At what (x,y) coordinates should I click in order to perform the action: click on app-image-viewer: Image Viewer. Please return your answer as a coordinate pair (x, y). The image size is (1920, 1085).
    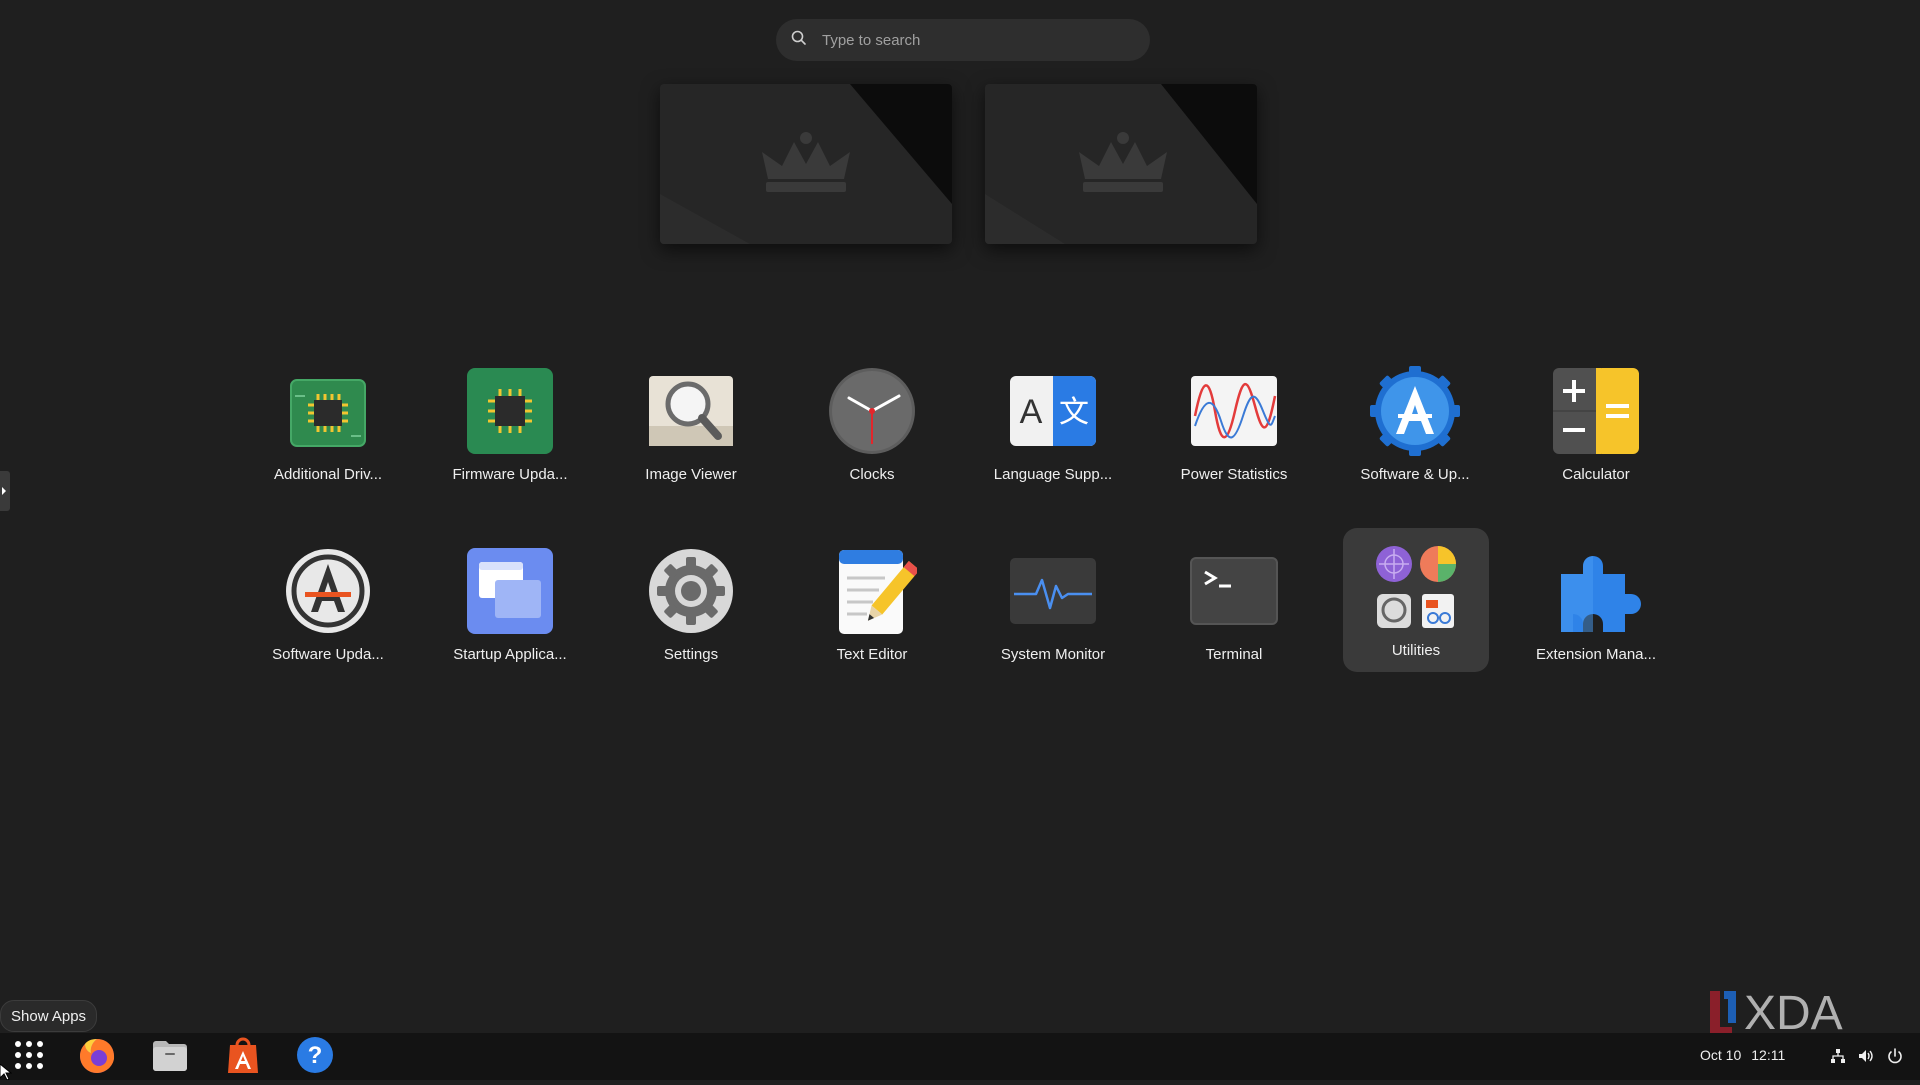
    Looking at the image, I should click on (691, 426).